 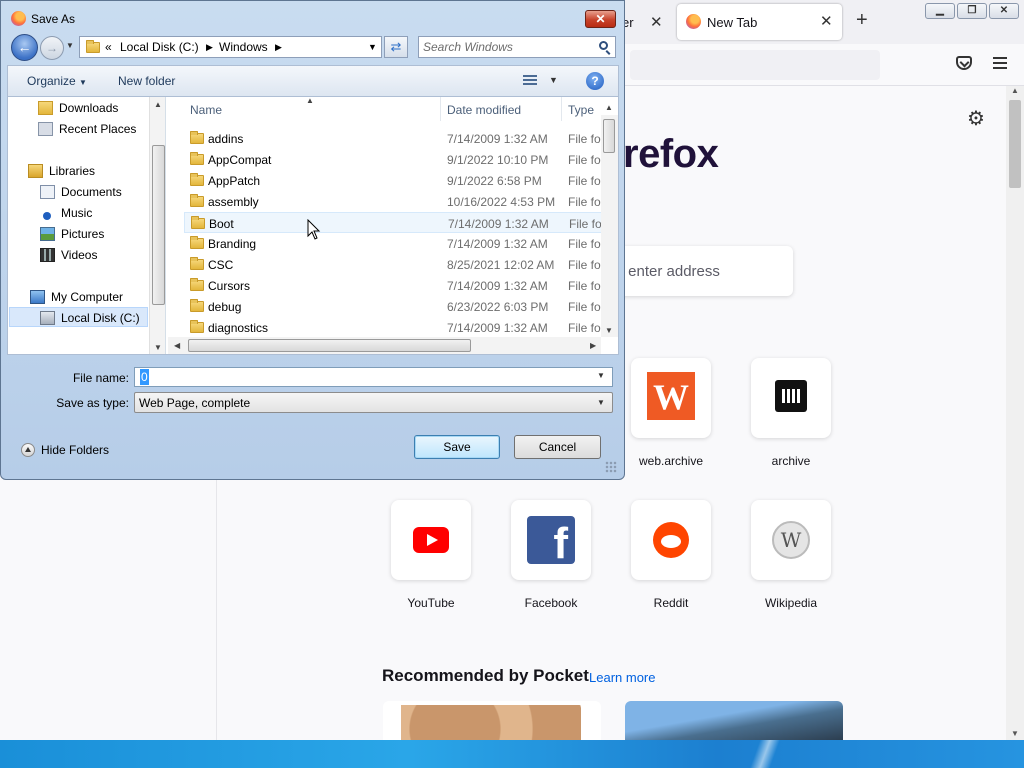 What do you see at coordinates (600, 19) in the screenshot?
I see `dialog-close-button: ✕` at bounding box center [600, 19].